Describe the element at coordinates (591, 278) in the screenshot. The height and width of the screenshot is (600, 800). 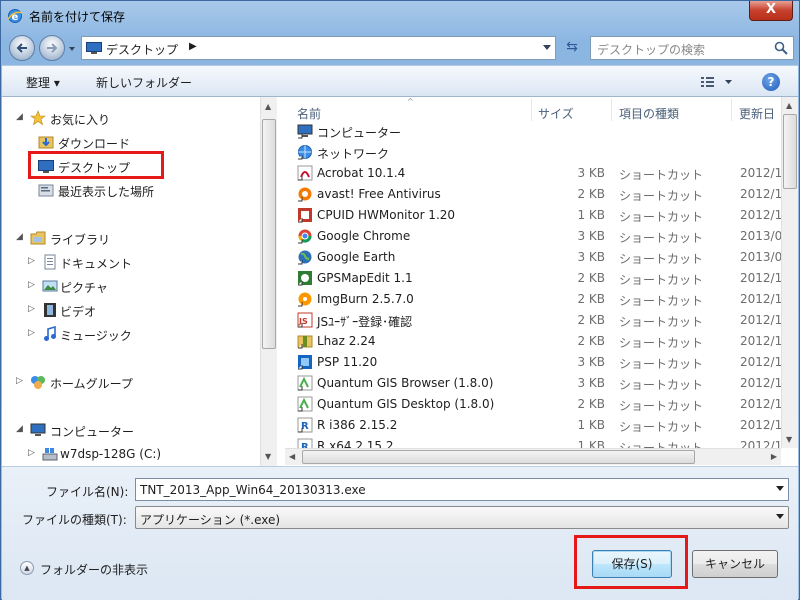
I see `file-size: 2 KB` at that location.